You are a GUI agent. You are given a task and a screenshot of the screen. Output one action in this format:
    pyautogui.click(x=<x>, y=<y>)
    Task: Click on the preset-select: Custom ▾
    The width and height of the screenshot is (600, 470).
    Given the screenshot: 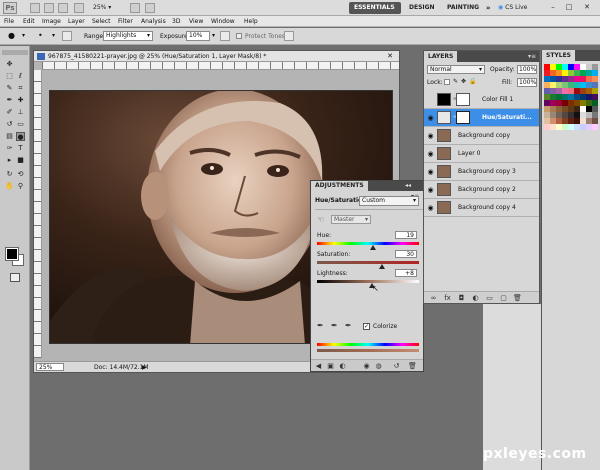 What is the action you would take?
    pyautogui.click(x=389, y=201)
    